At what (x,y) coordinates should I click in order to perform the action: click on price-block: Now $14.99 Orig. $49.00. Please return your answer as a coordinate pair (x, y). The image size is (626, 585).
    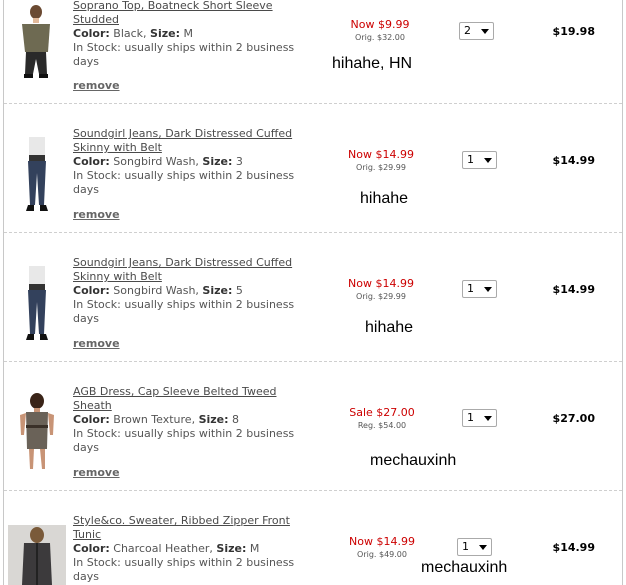
    Looking at the image, I should click on (382, 547).